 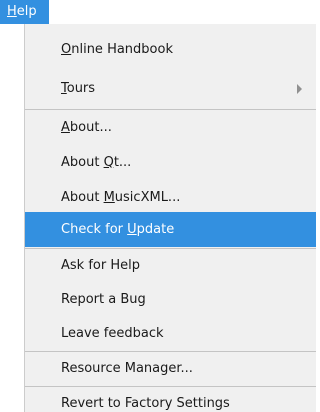 What do you see at coordinates (158, 12) in the screenshot?
I see `menu-bar: Help` at bounding box center [158, 12].